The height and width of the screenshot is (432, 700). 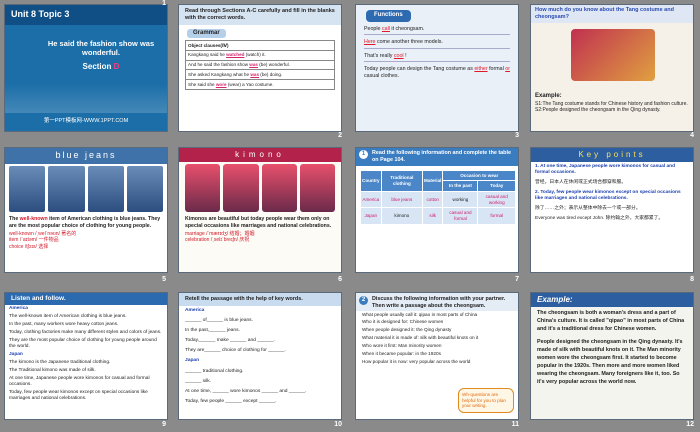 I want to click on slide-number-7: 7, so click(x=517, y=279).